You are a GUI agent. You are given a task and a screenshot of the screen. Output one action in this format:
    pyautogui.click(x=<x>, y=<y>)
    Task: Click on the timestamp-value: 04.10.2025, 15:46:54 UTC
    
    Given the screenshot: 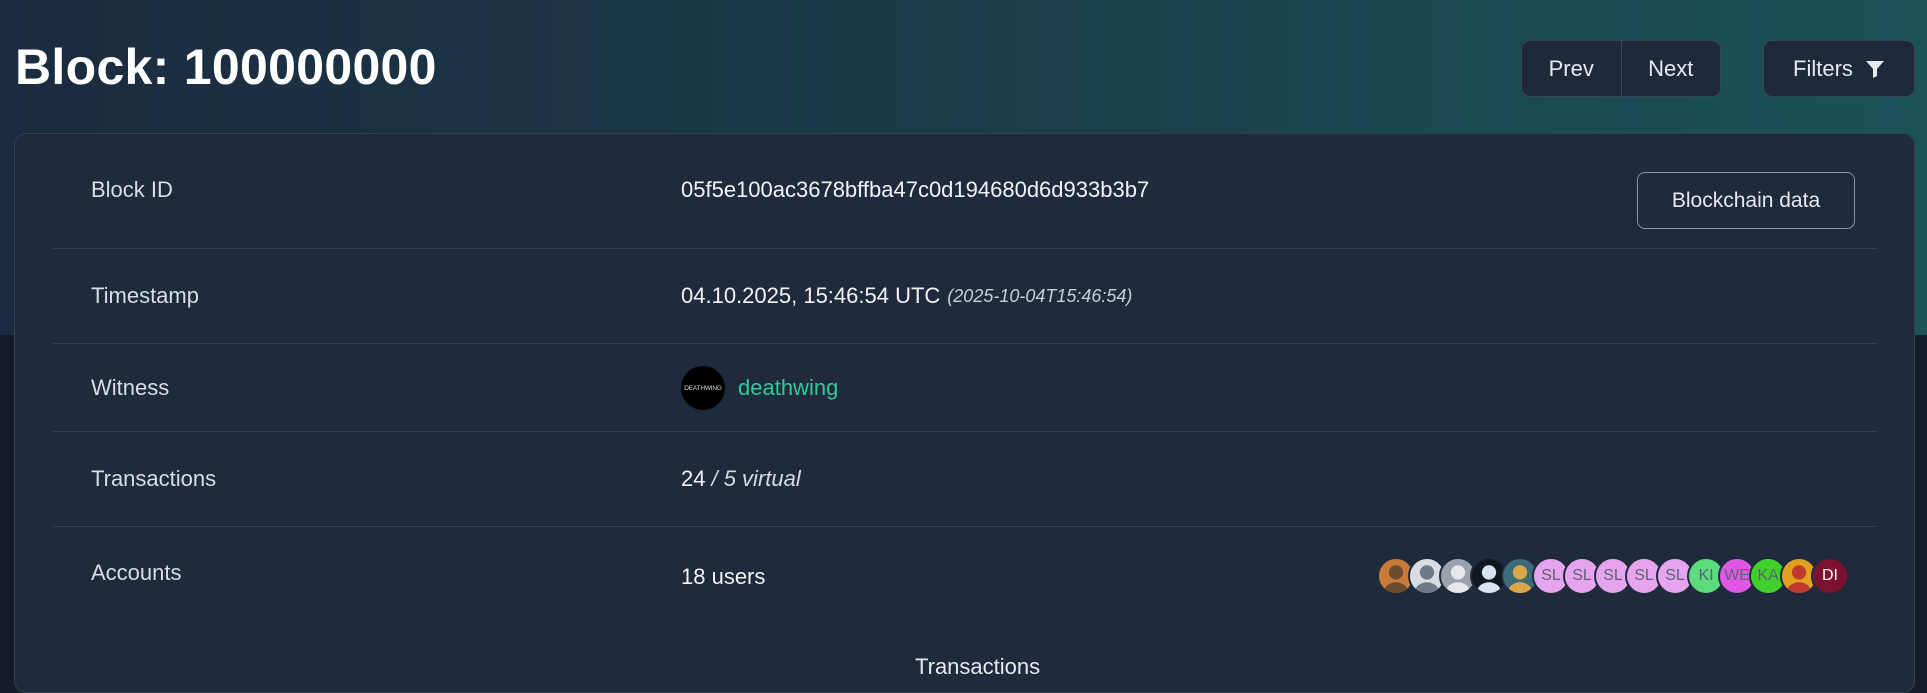 What is the action you would take?
    pyautogui.click(x=811, y=295)
    